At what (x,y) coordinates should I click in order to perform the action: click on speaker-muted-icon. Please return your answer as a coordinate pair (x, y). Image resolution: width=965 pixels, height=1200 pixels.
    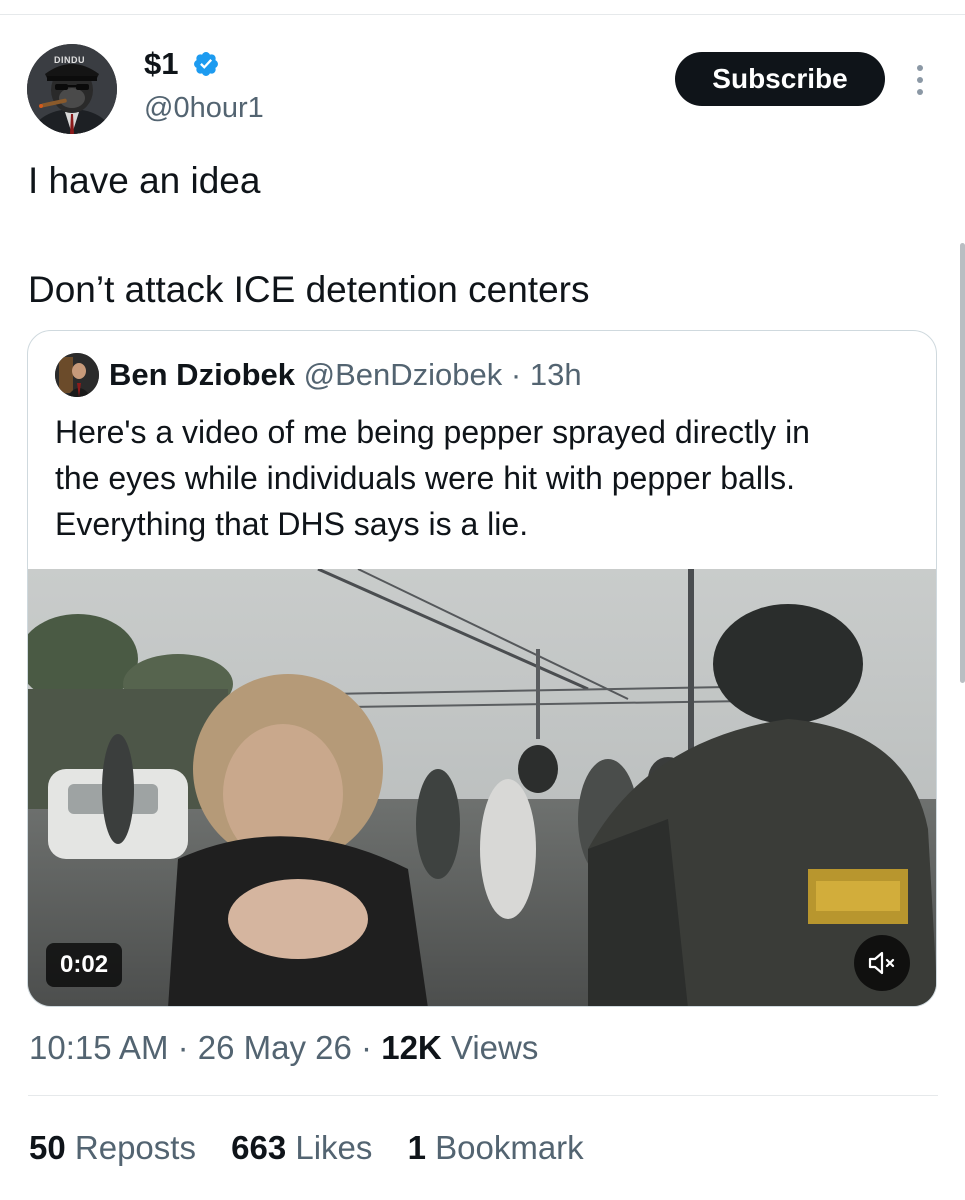
    Looking at the image, I should click on (881, 963).